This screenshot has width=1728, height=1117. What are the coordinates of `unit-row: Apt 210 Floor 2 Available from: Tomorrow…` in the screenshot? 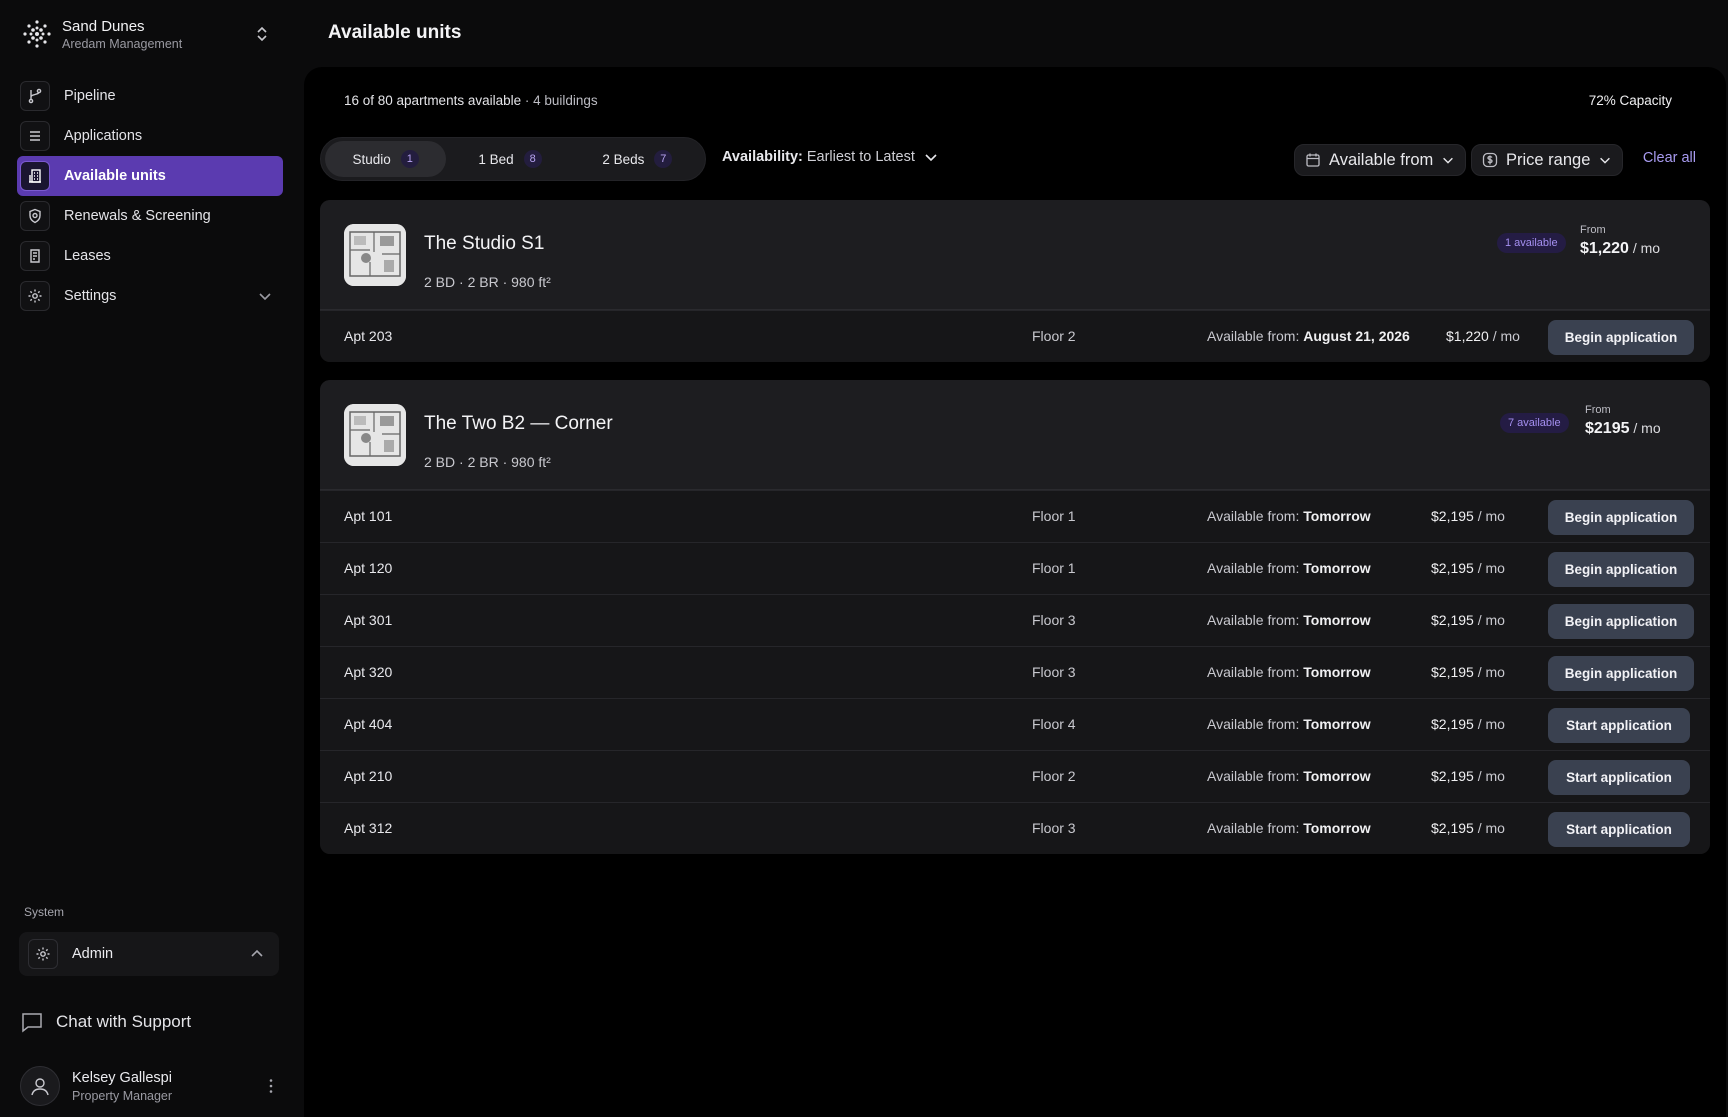 It's located at (1015, 776).